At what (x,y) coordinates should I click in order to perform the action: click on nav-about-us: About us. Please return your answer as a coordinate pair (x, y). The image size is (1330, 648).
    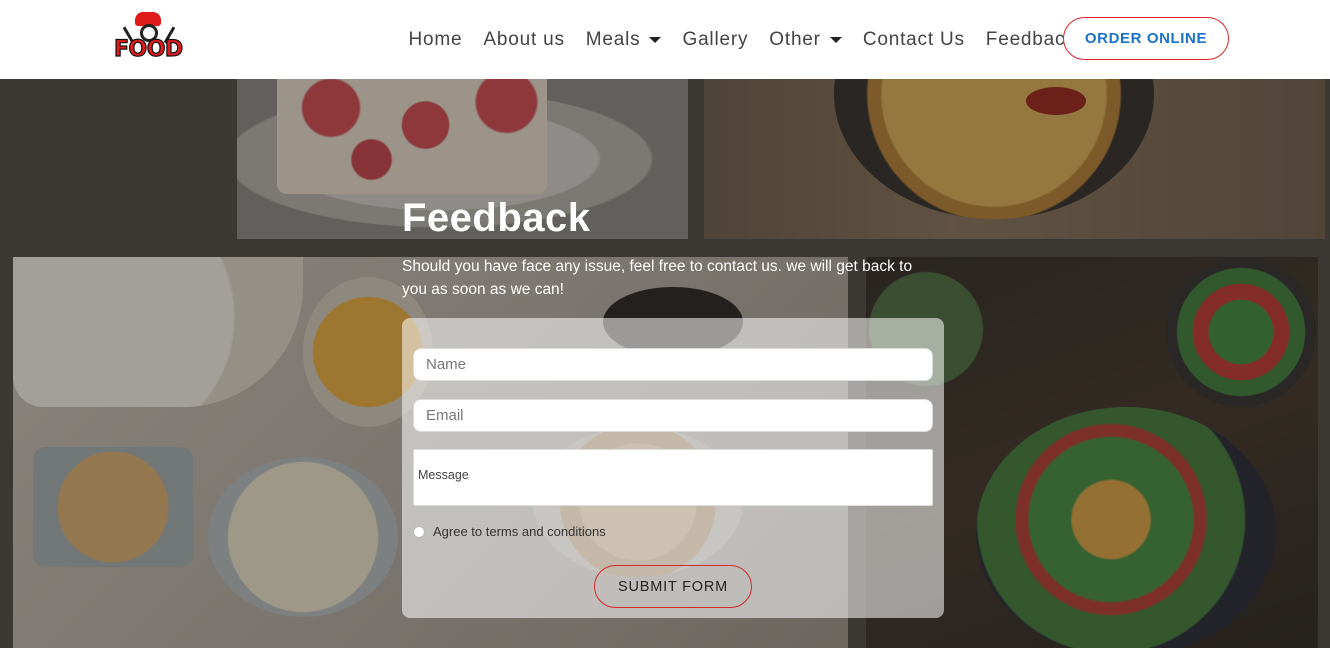
    Looking at the image, I should click on (524, 40).